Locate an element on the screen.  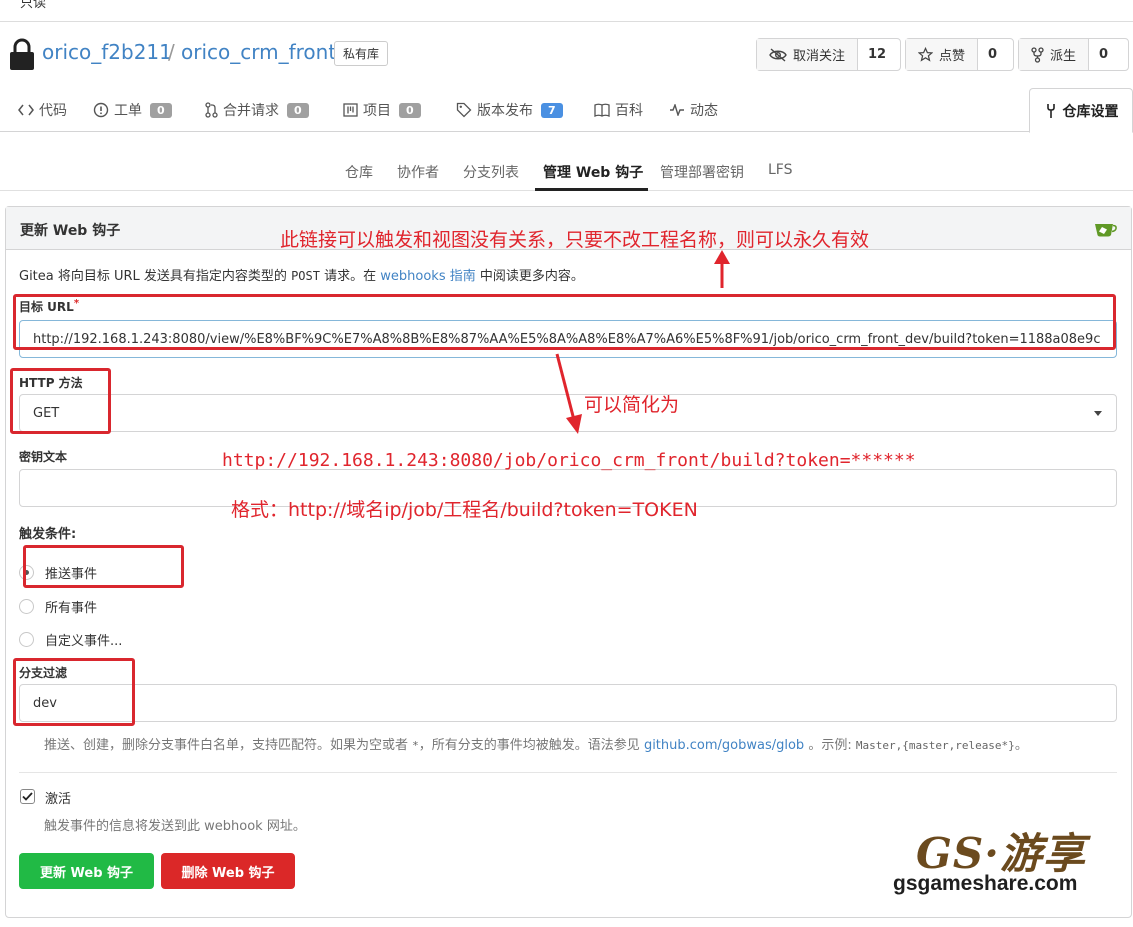
watermark-url: gsgameshare.com is located at coordinates (985, 883).